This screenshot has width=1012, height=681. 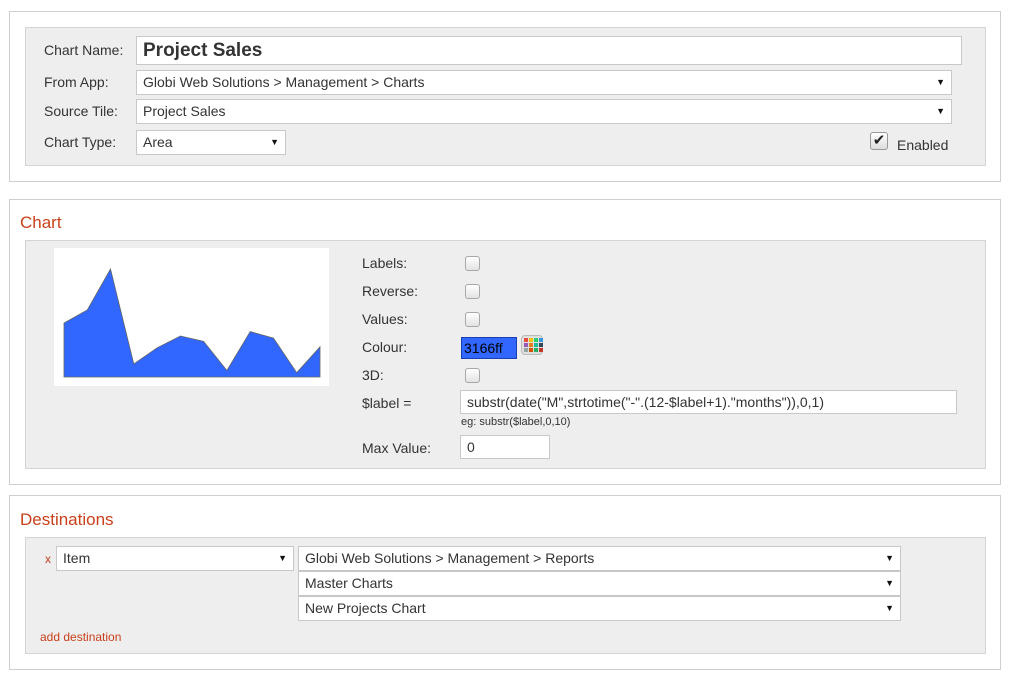 I want to click on destination-folder-select: Master Charts ▼, so click(x=599, y=583).